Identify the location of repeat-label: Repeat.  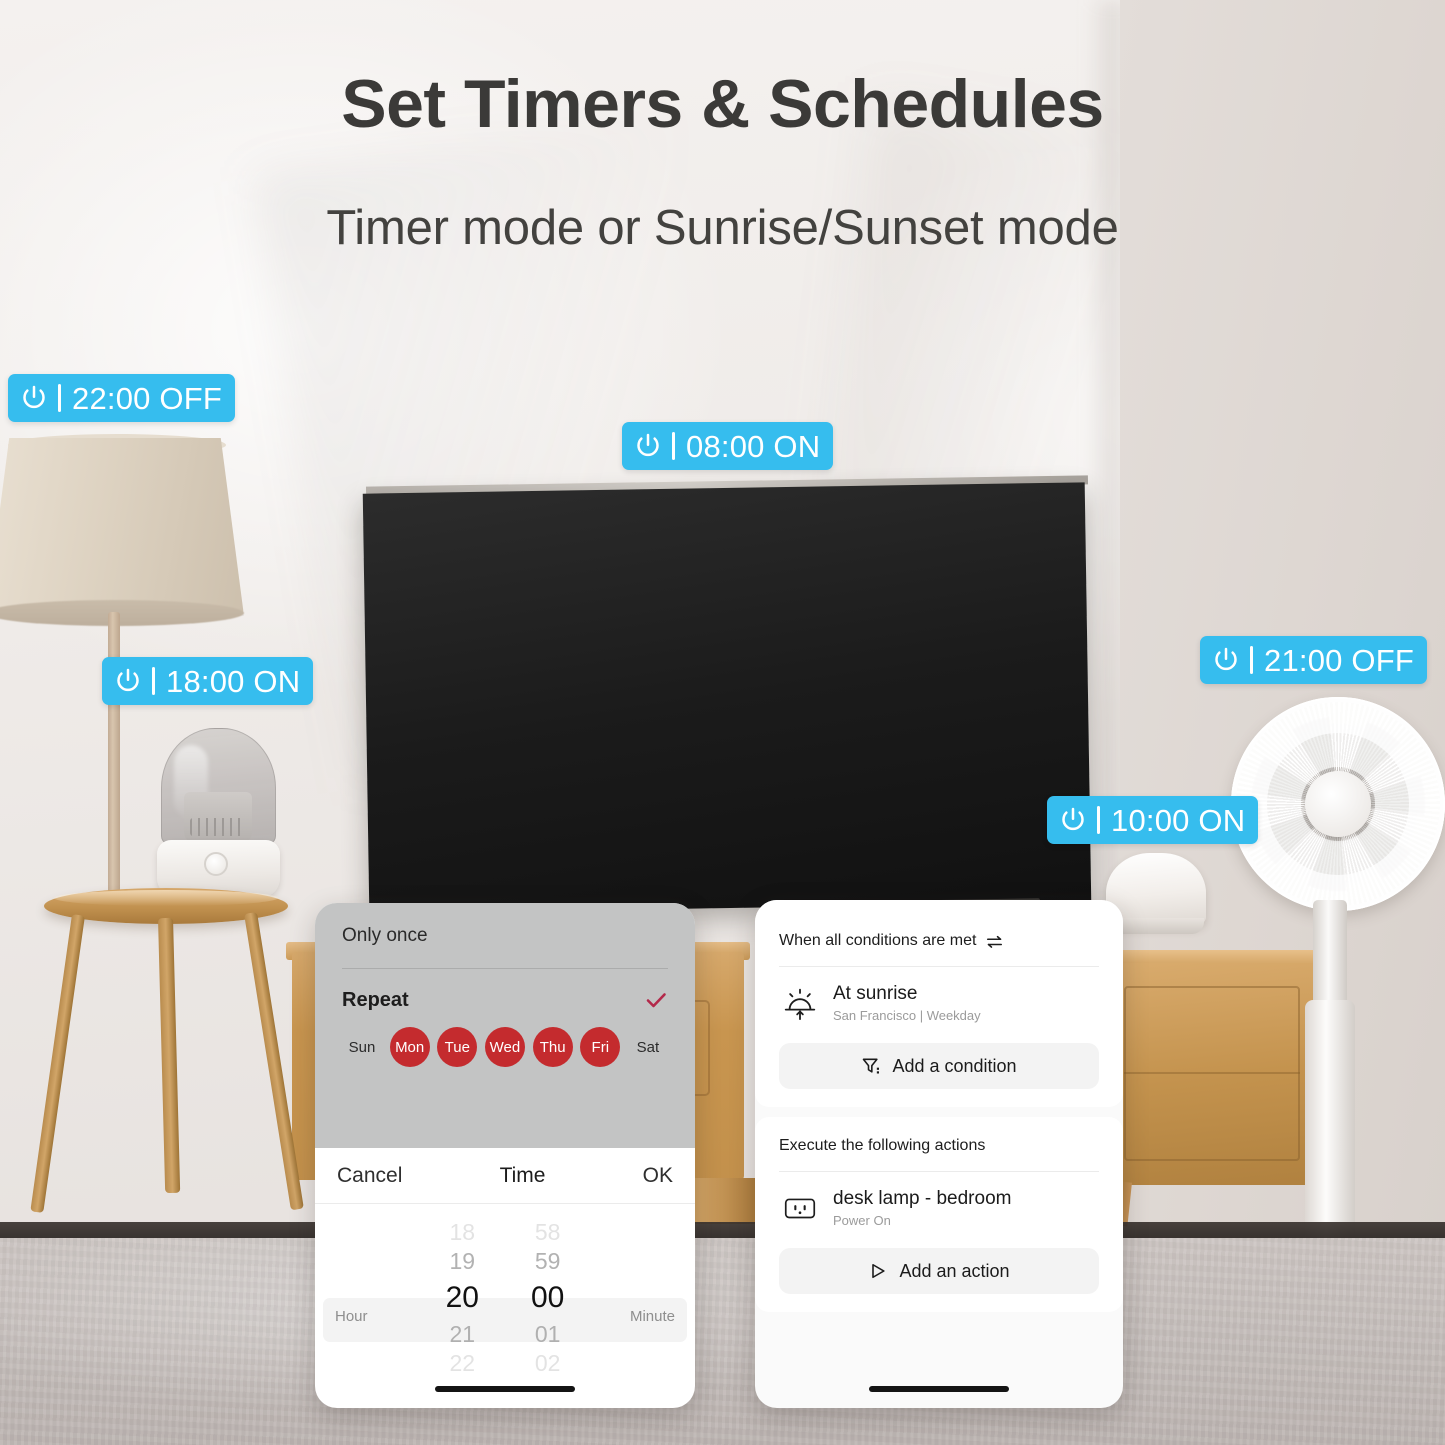
(375, 999).